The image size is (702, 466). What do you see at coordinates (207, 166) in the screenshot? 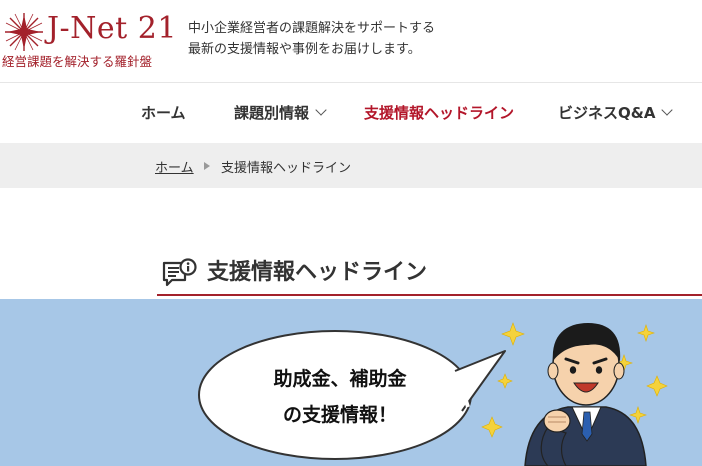
I see `caret-right-icon` at bounding box center [207, 166].